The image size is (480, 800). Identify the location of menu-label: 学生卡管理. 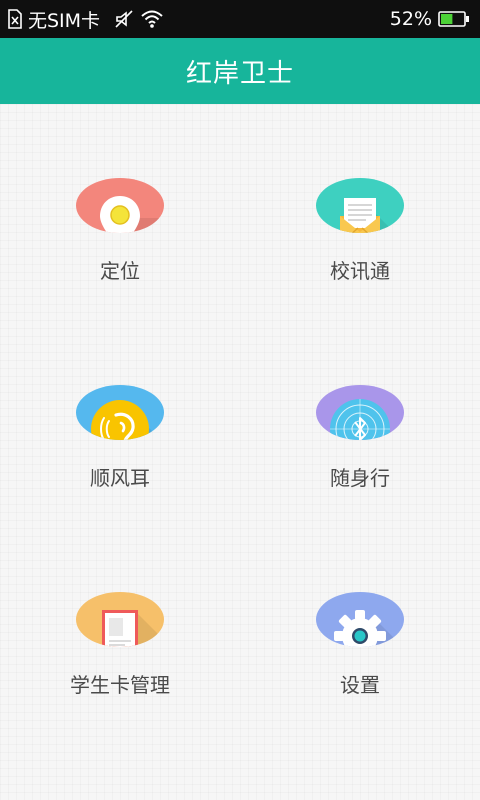
(120, 685).